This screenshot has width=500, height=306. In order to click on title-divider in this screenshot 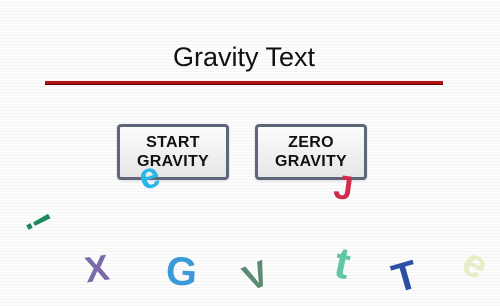, I will do `click(244, 83)`.